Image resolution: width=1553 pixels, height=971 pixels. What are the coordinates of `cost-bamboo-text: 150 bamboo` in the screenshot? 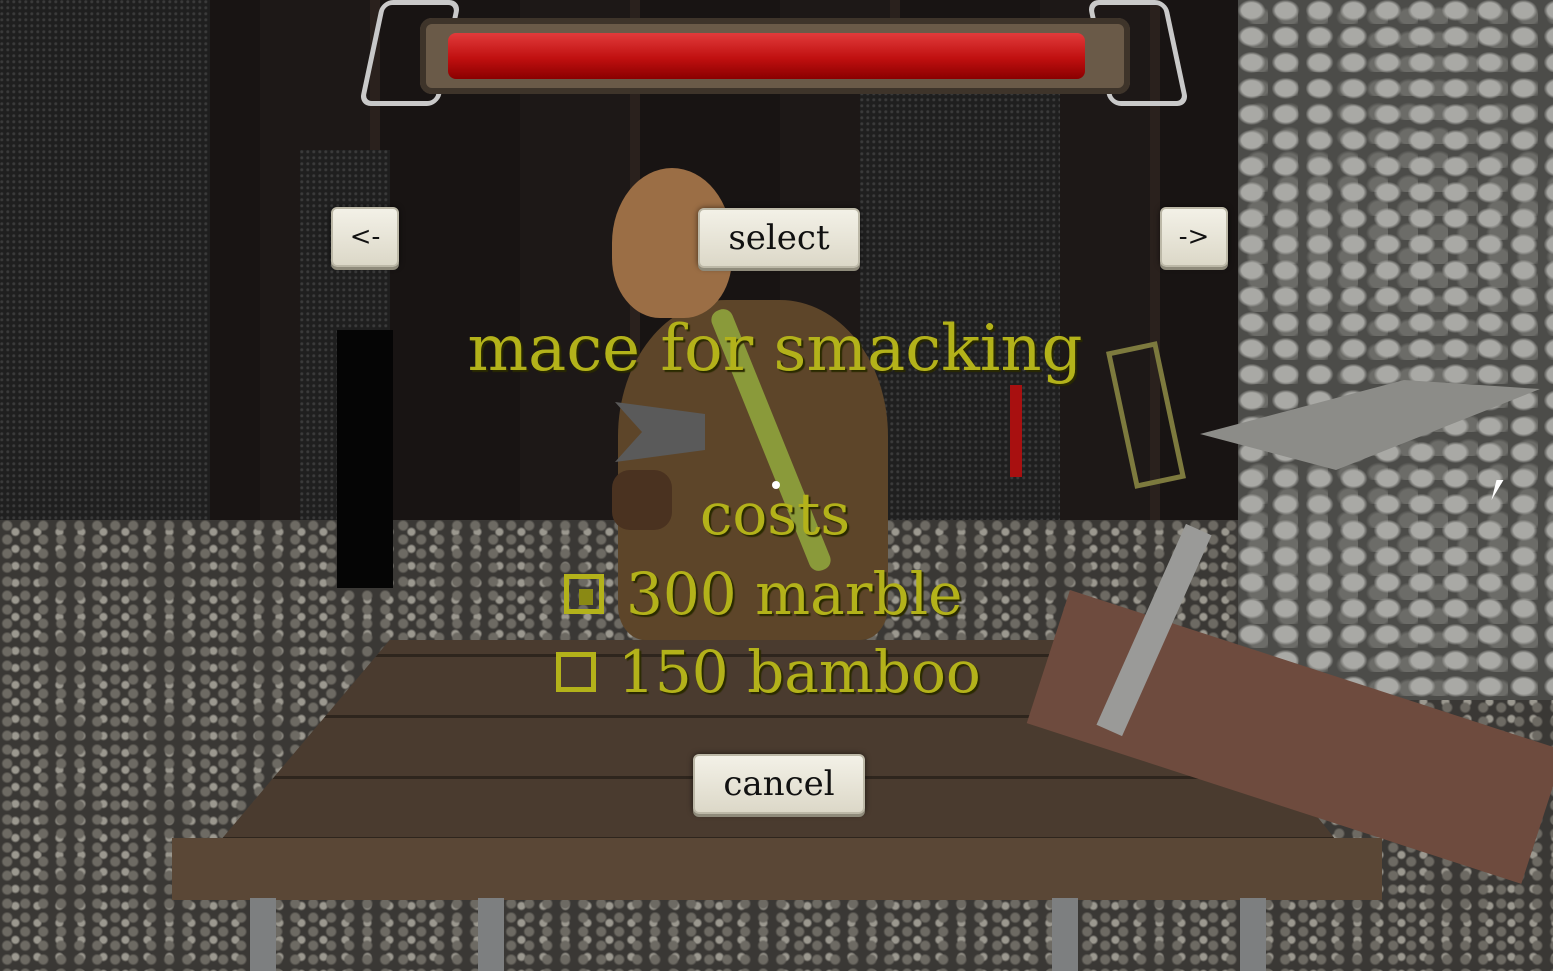 It's located at (799, 672).